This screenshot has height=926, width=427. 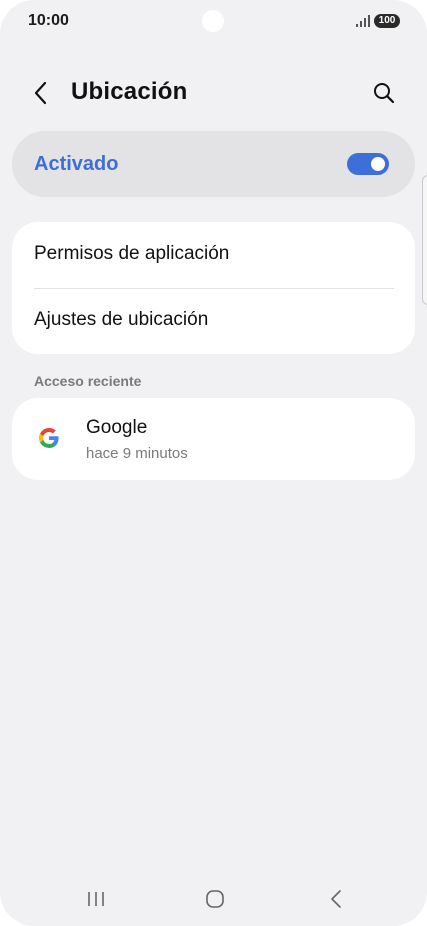 I want to click on app-access-time: hace 9 minutos, so click(x=137, y=453).